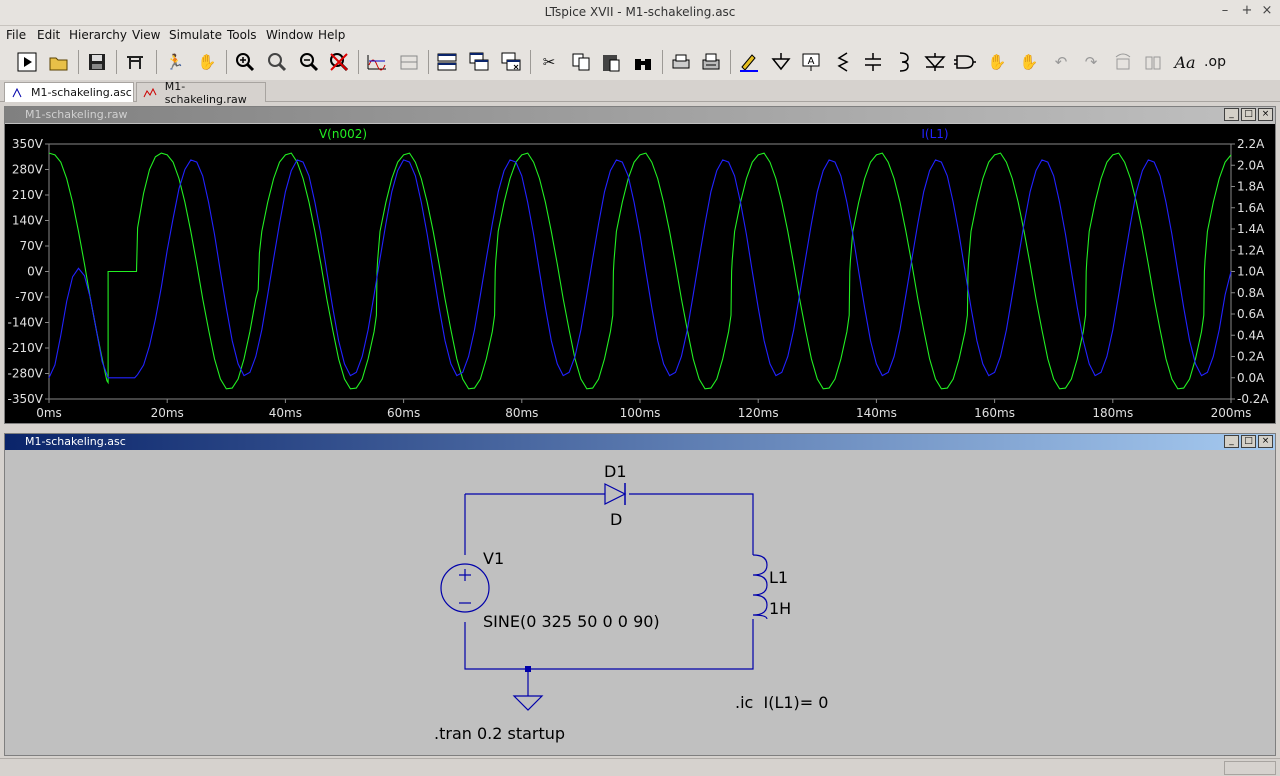 This screenshot has width=1280, height=776. What do you see at coordinates (195, 35) in the screenshot?
I see `menu-simulate: Simulate` at bounding box center [195, 35].